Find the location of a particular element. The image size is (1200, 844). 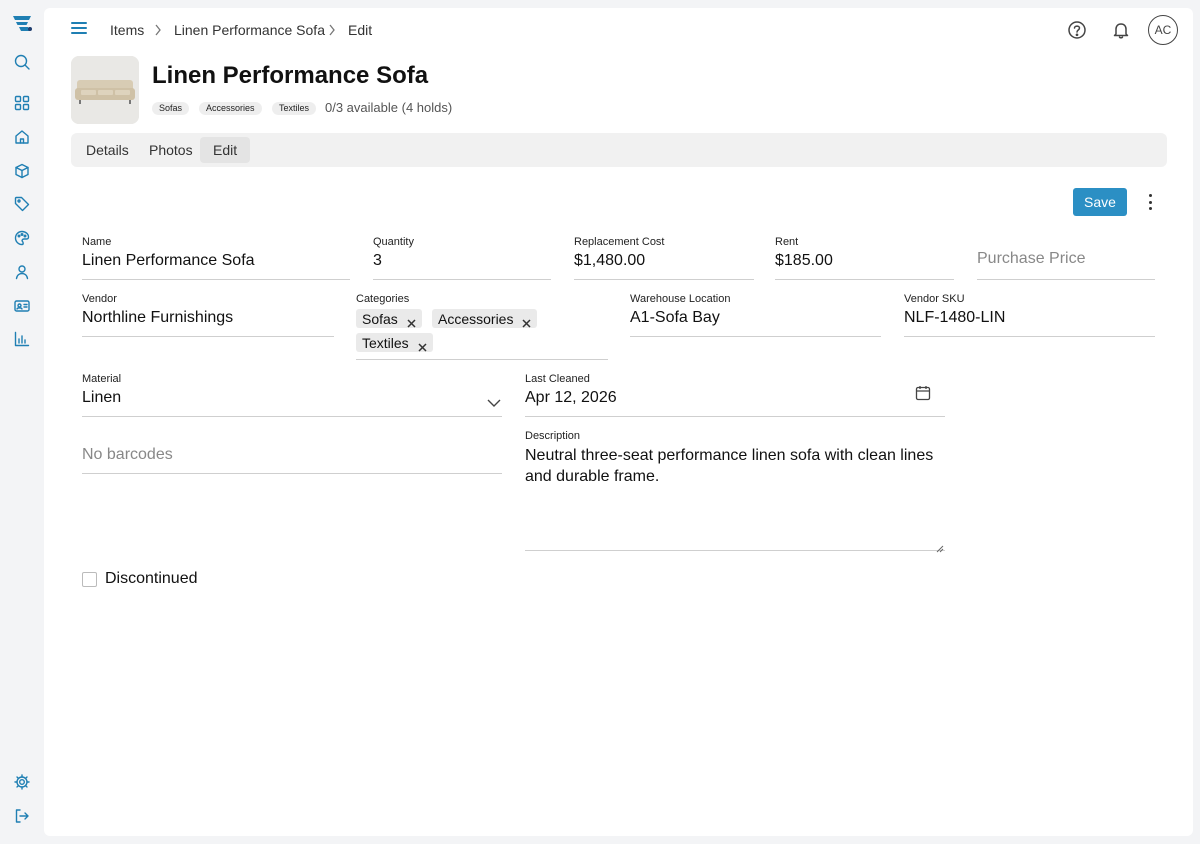

vendor-field: Vendor Northline Furnishings is located at coordinates (208, 314).